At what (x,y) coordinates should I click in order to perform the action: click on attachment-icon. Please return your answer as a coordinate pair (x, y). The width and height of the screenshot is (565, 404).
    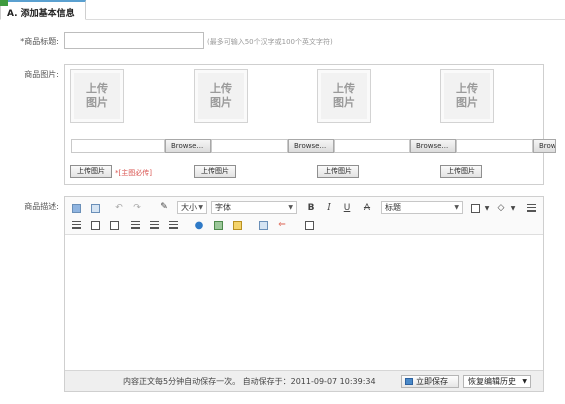
    Looking at the image, I should click on (263, 225).